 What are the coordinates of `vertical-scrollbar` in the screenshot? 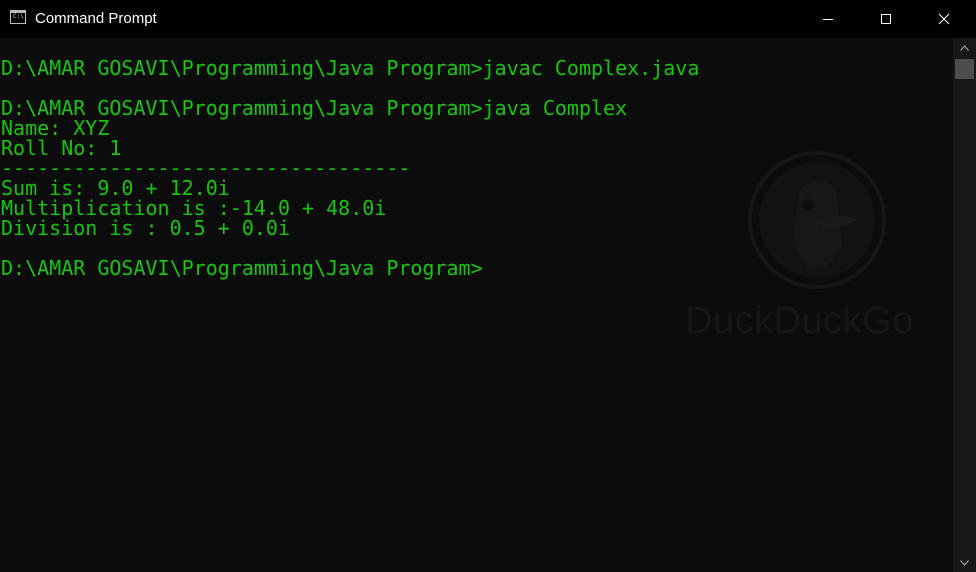 It's located at (964, 305).